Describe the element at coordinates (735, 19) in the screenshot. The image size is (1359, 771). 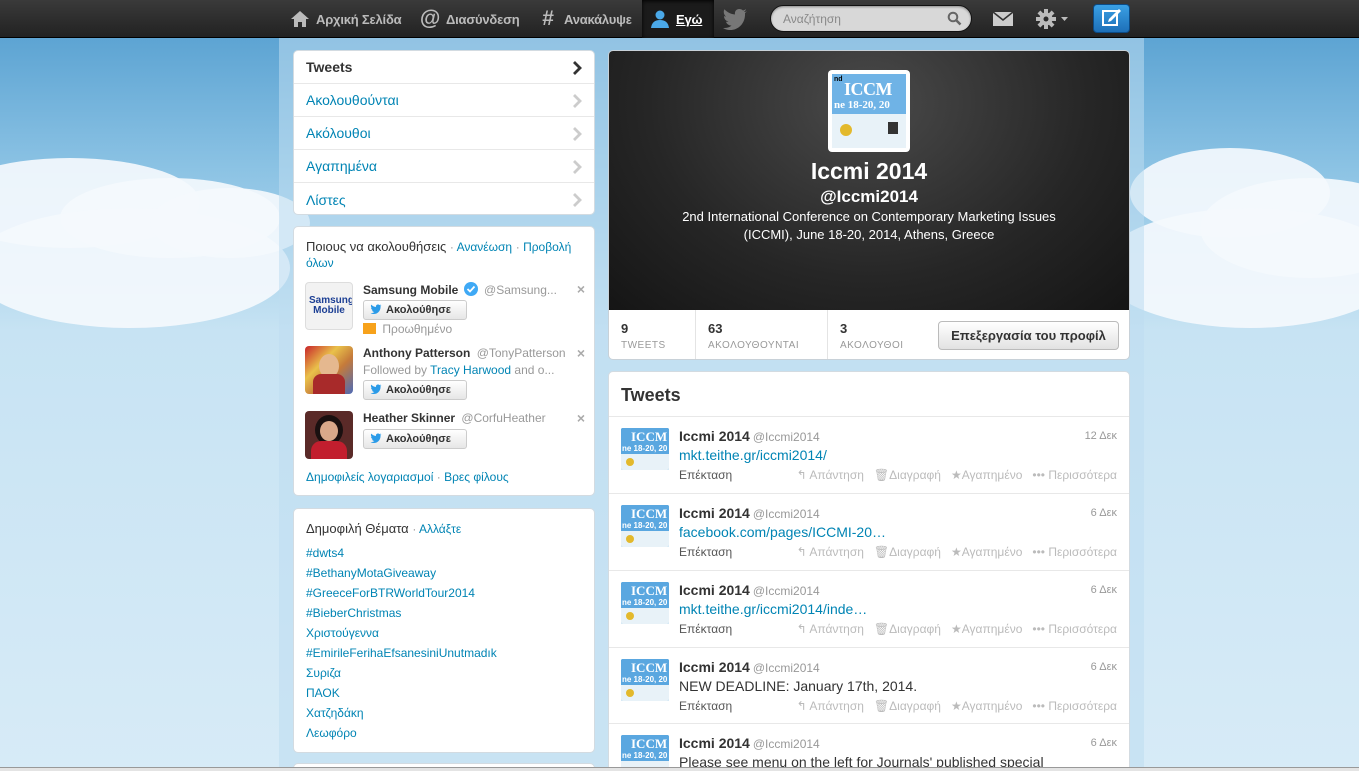
I see `twitter-bird-icon` at that location.